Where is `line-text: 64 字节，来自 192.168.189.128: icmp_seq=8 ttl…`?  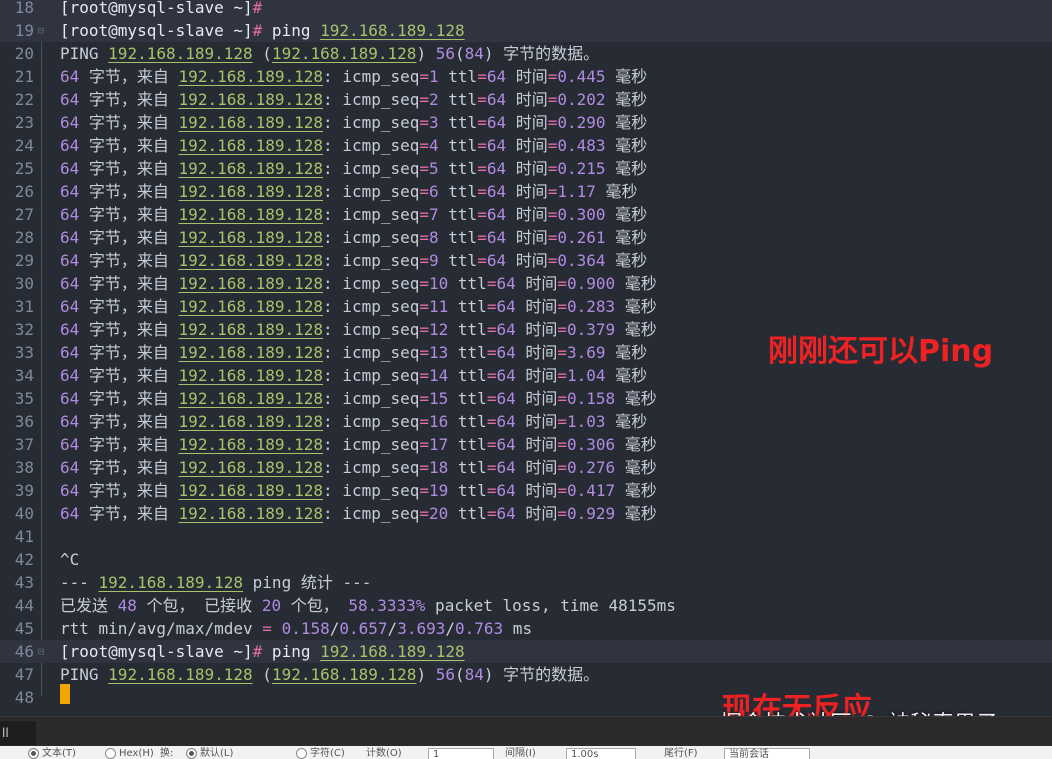
line-text: 64 字节，来自 192.168.189.128: icmp_seq=8 ttl… is located at coordinates (353, 237).